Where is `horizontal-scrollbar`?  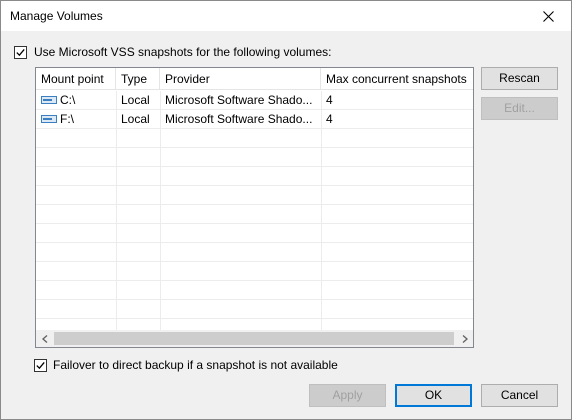 horizontal-scrollbar is located at coordinates (254, 338).